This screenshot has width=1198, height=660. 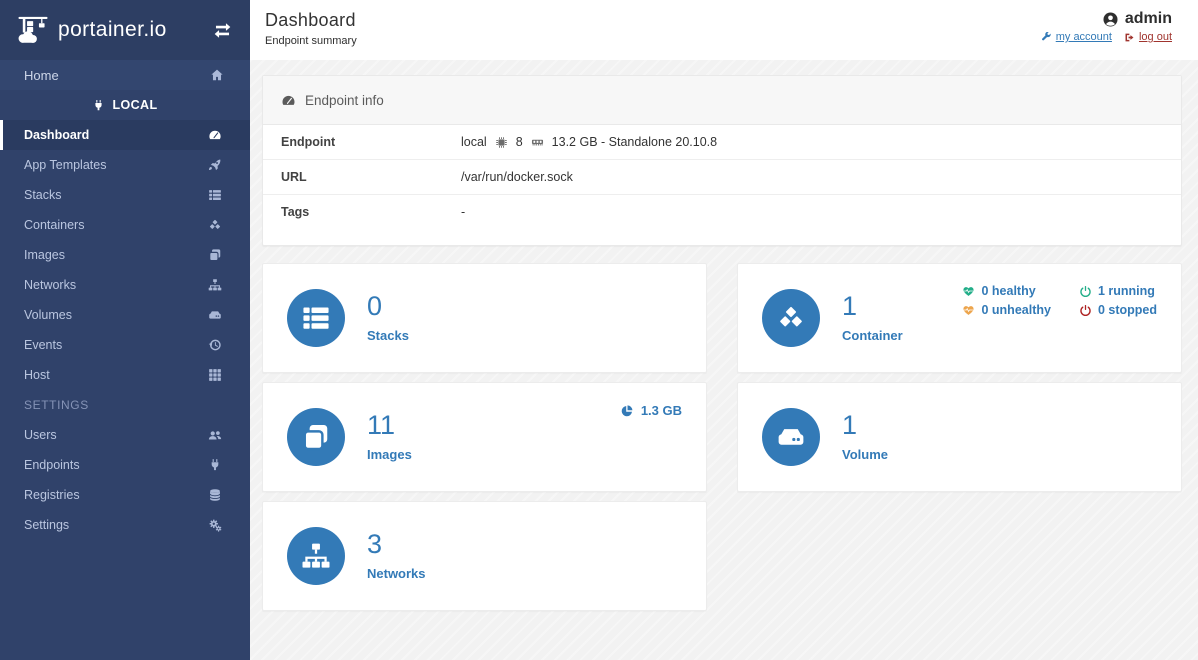 I want to click on sidebar-item-networks: Networks, so click(x=125, y=285).